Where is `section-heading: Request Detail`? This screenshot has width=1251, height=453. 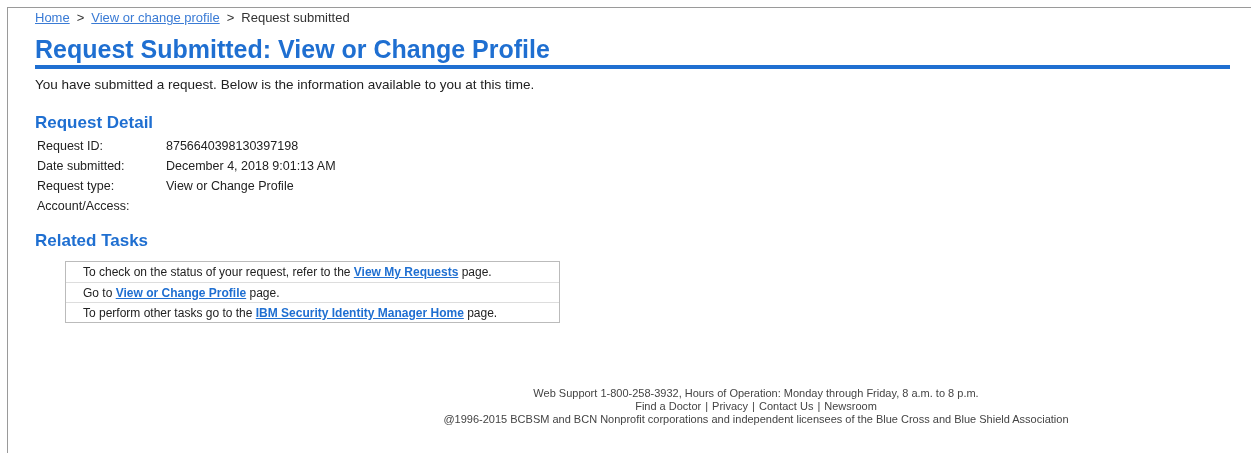 section-heading: Request Detail is located at coordinates (95, 123).